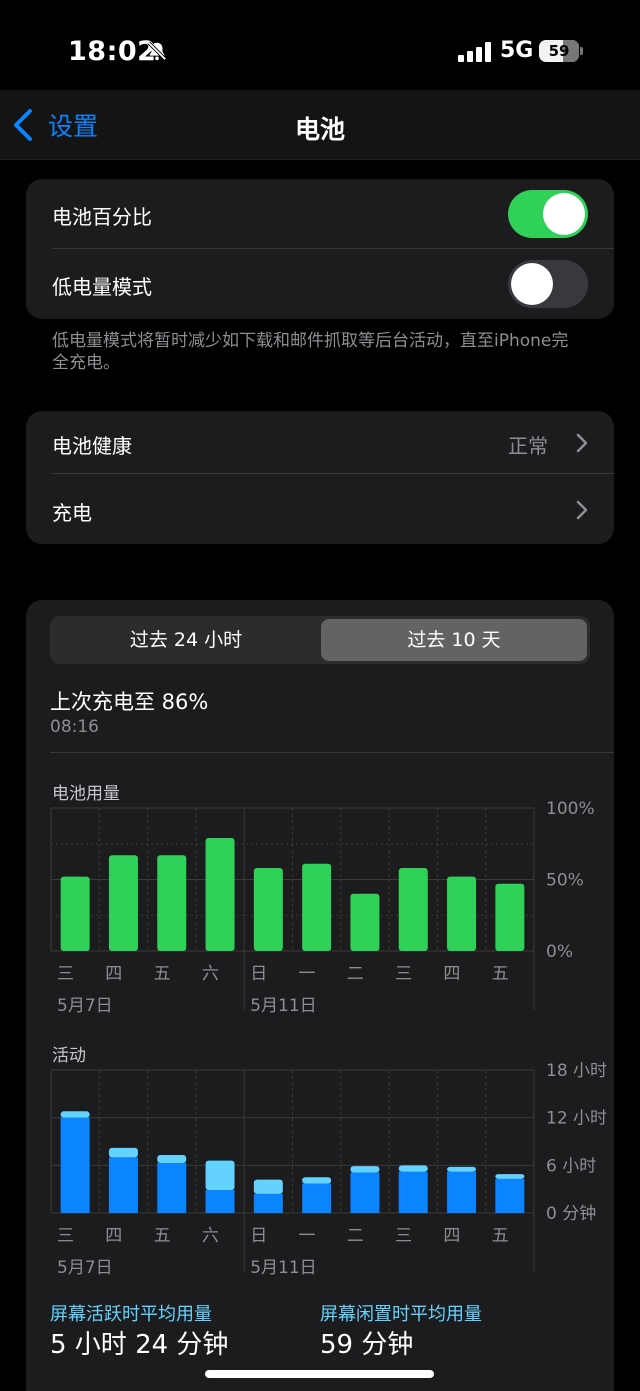 The height and width of the screenshot is (1391, 640). What do you see at coordinates (570, 809) in the screenshot?
I see `y-tick-label: 100%` at bounding box center [570, 809].